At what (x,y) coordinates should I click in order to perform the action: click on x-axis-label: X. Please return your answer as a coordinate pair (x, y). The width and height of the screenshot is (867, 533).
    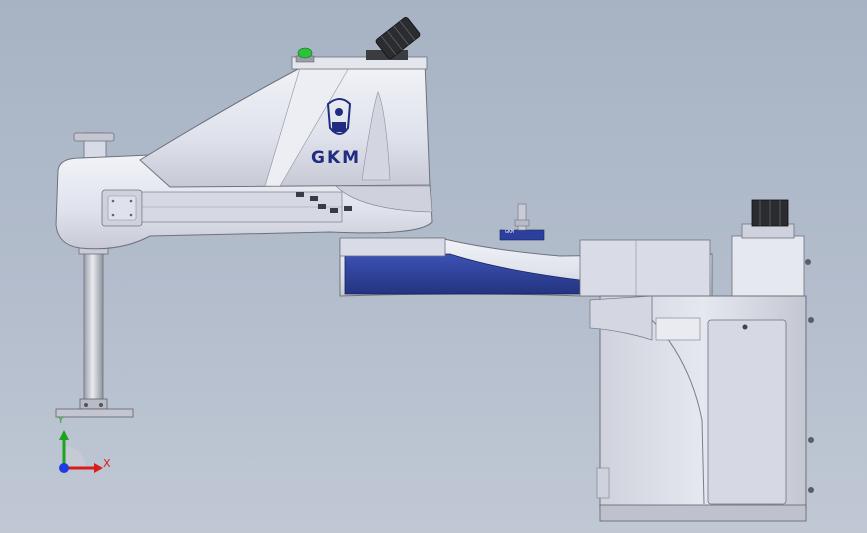
    Looking at the image, I should click on (107, 463).